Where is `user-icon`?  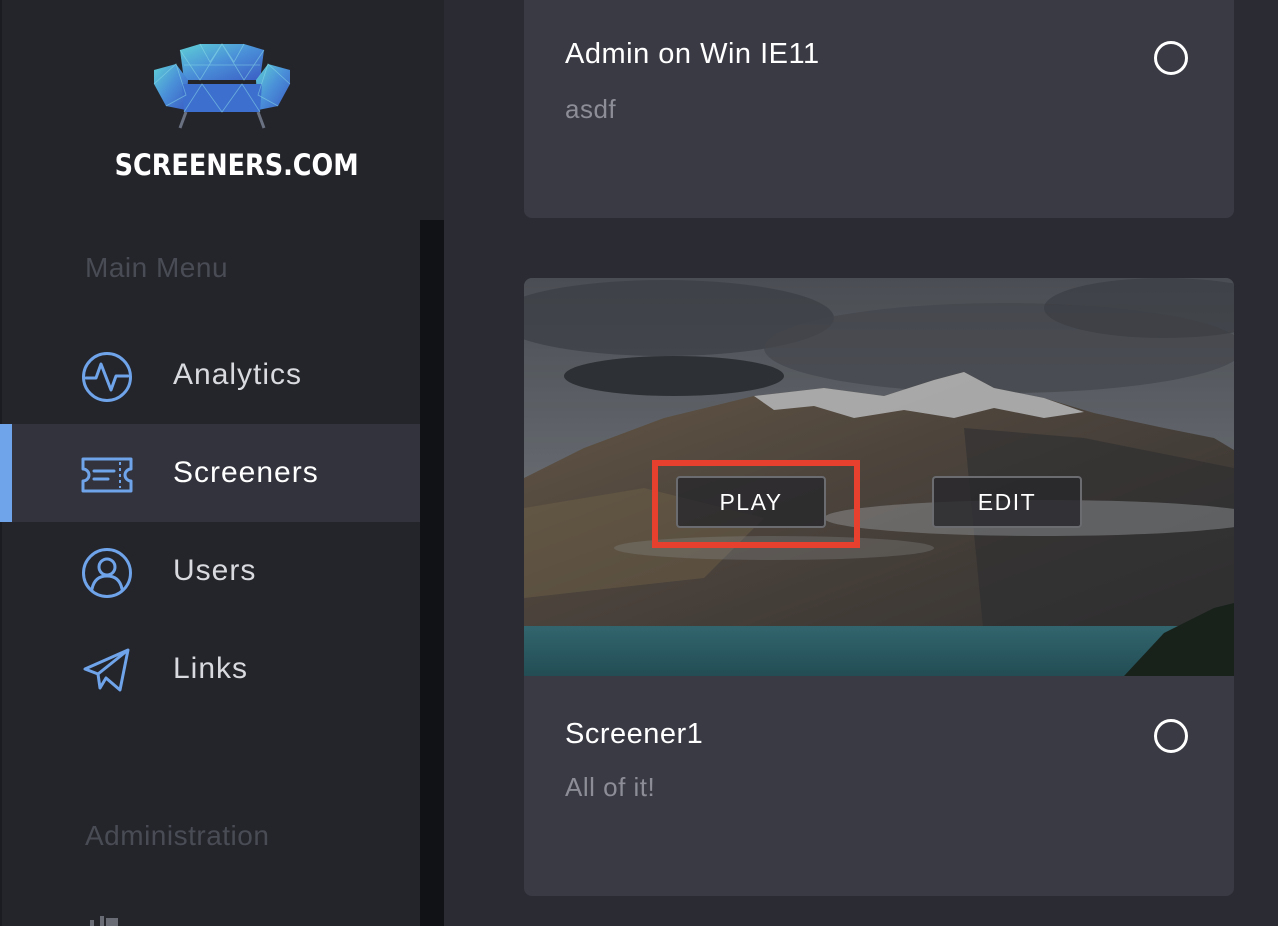
user-icon is located at coordinates (107, 573).